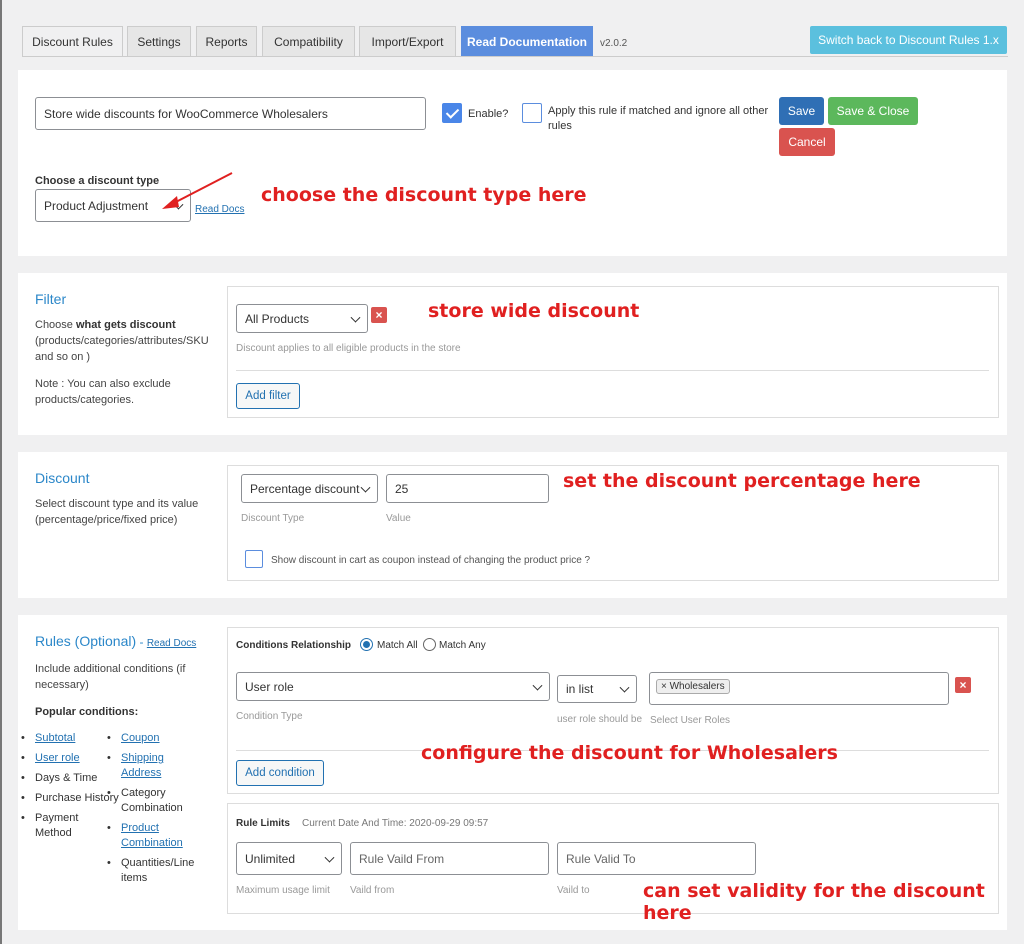 The image size is (1024, 944). Describe the element at coordinates (532, 113) in the screenshot. I see `exclusive-checkbox` at that location.